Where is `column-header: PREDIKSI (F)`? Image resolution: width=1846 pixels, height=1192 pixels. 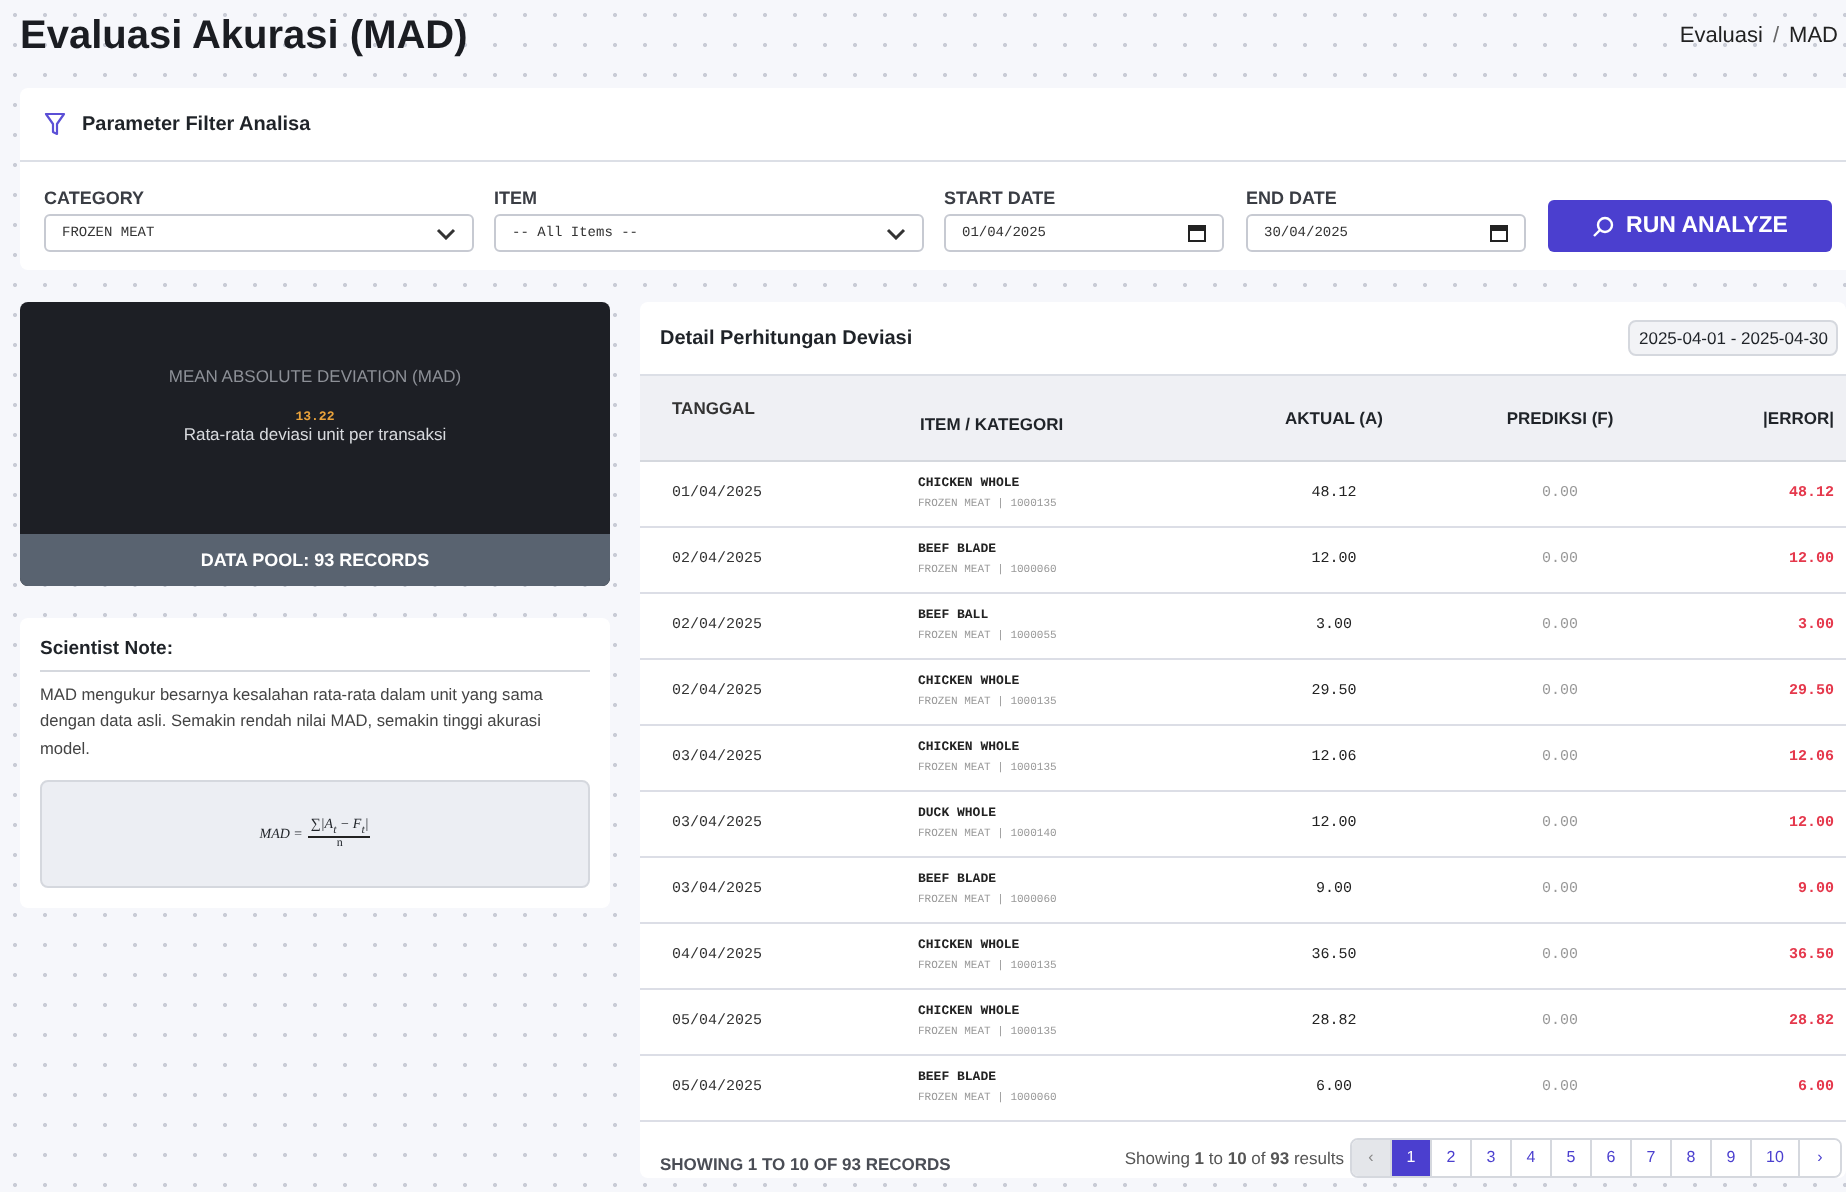
column-header: PREDIKSI (F) is located at coordinates (1560, 418).